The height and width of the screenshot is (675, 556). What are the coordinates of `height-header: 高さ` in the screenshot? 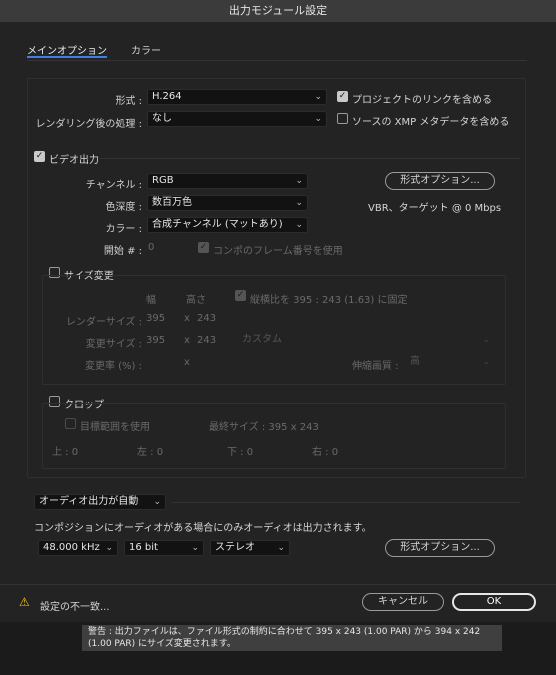 It's located at (196, 300).